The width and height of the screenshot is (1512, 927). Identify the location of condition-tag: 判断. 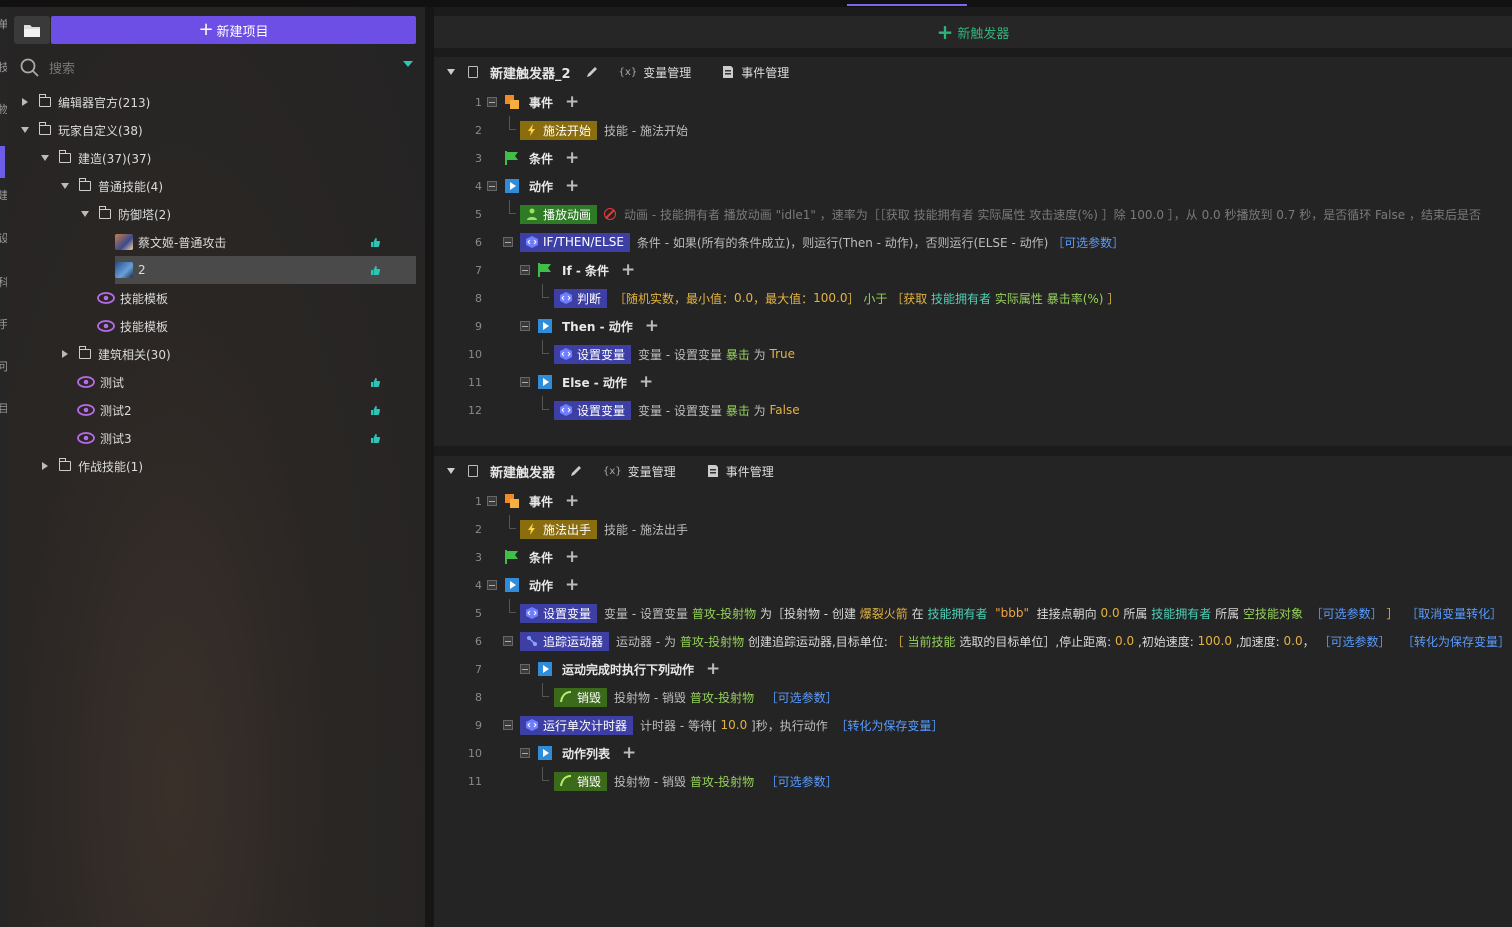
(581, 298).